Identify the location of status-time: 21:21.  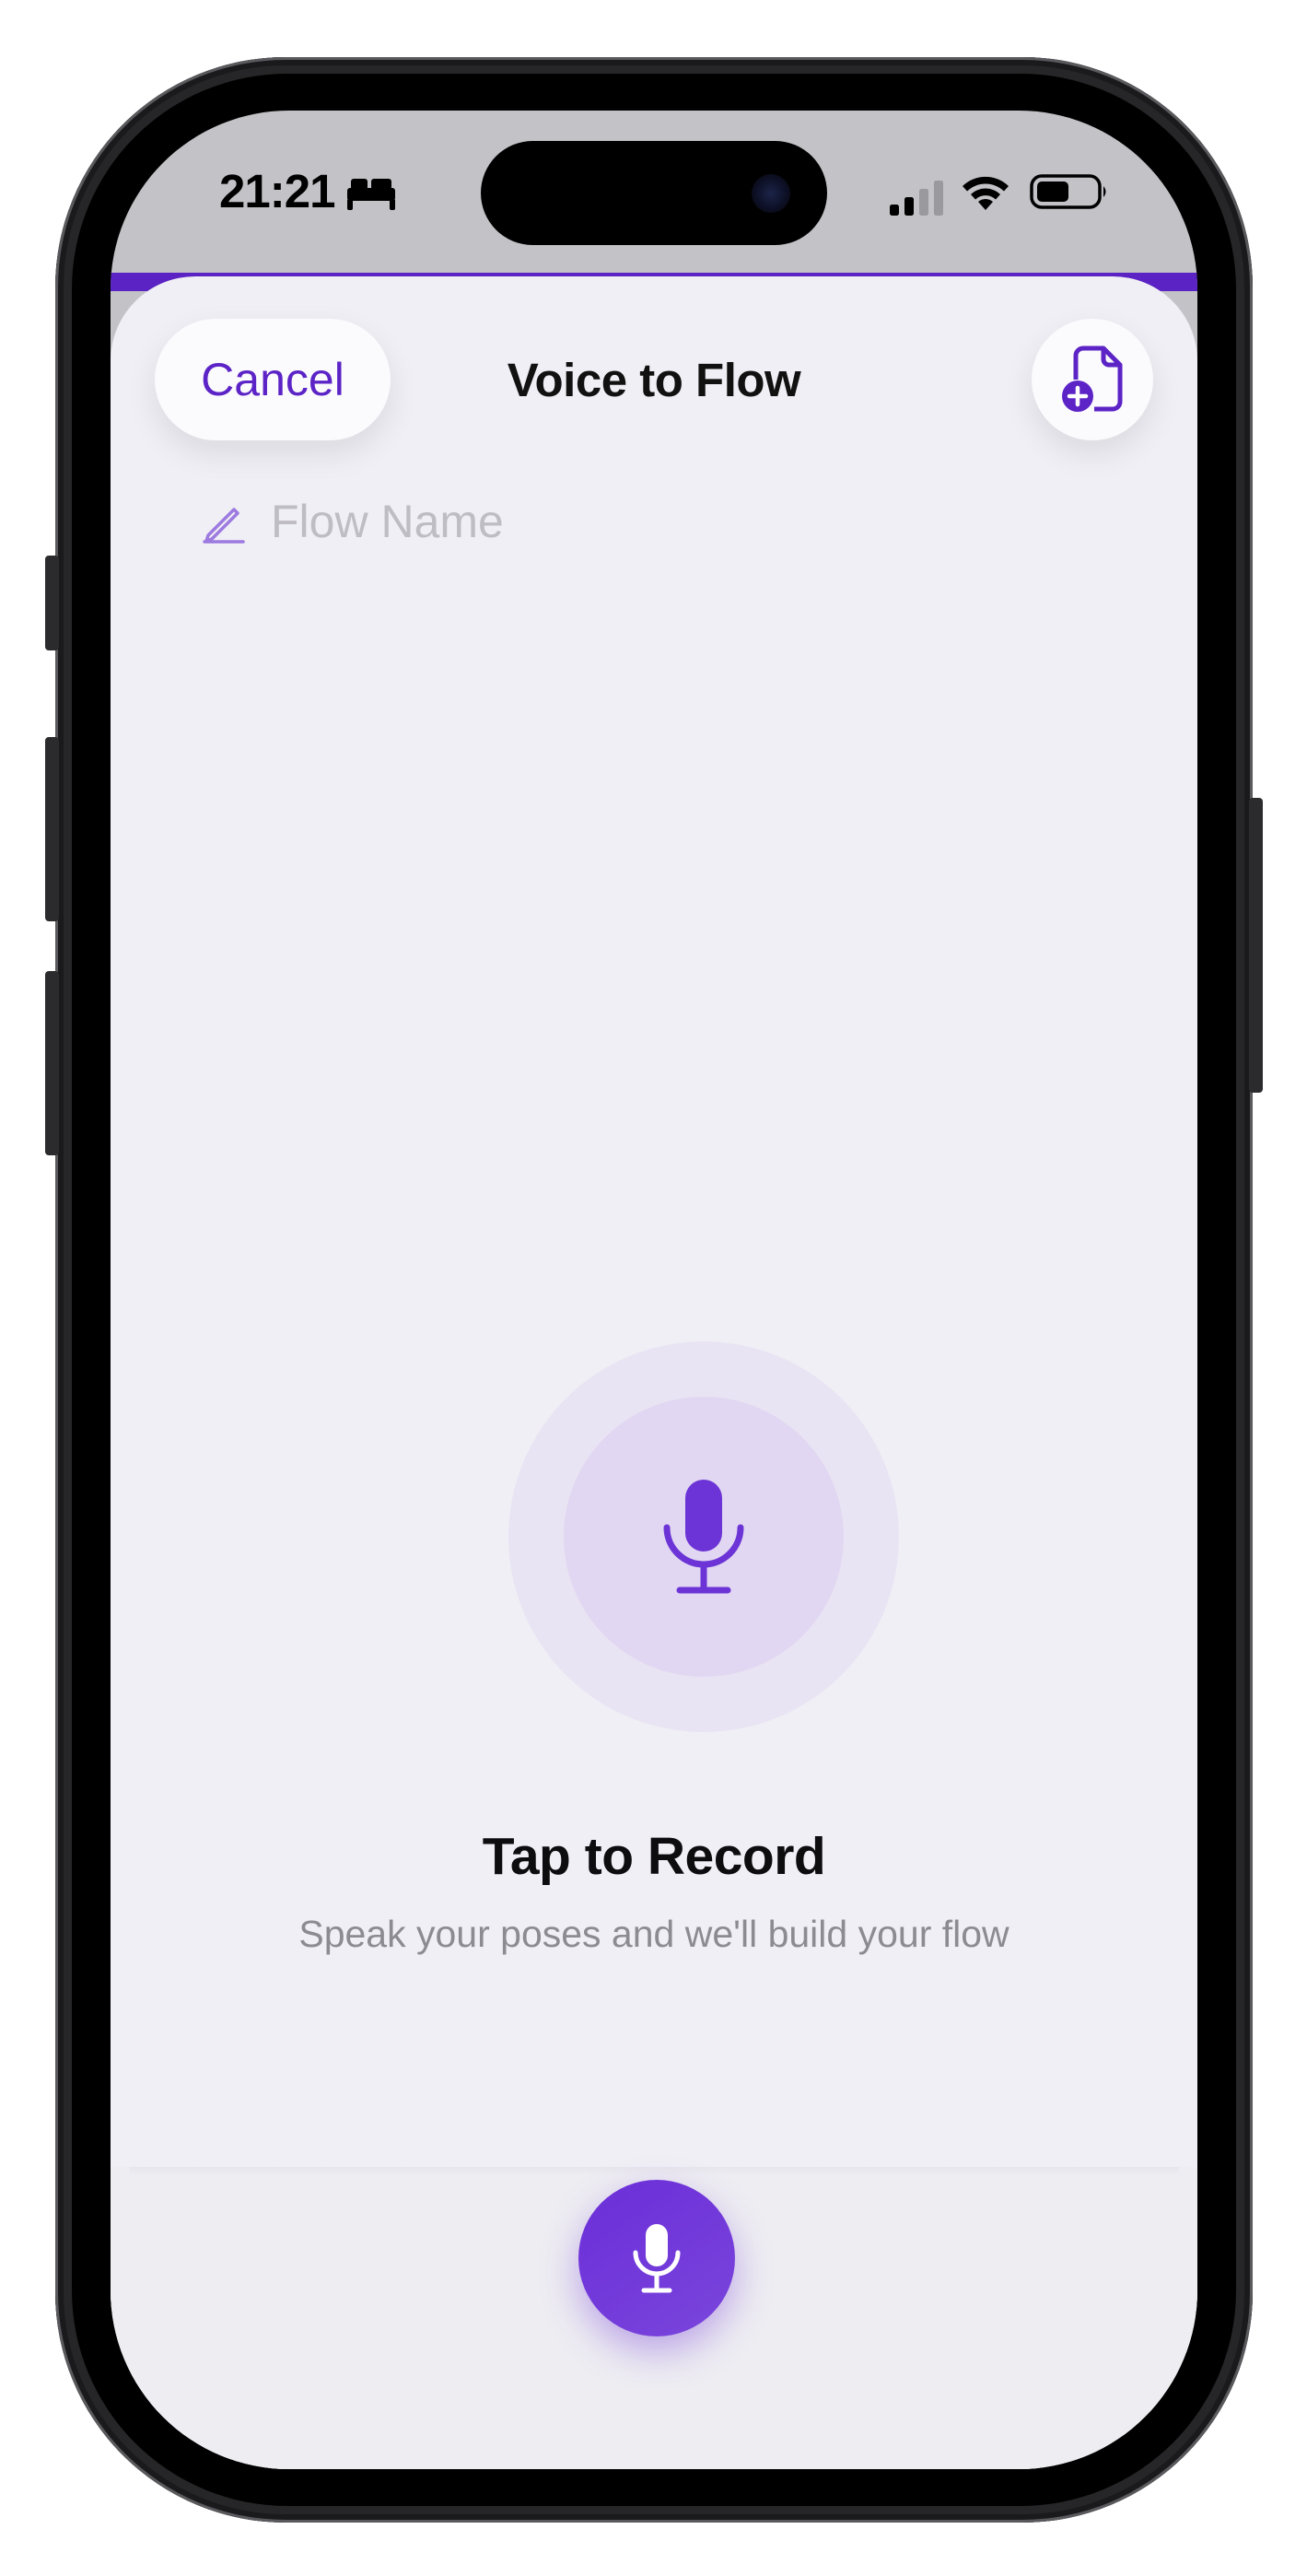
(277, 191).